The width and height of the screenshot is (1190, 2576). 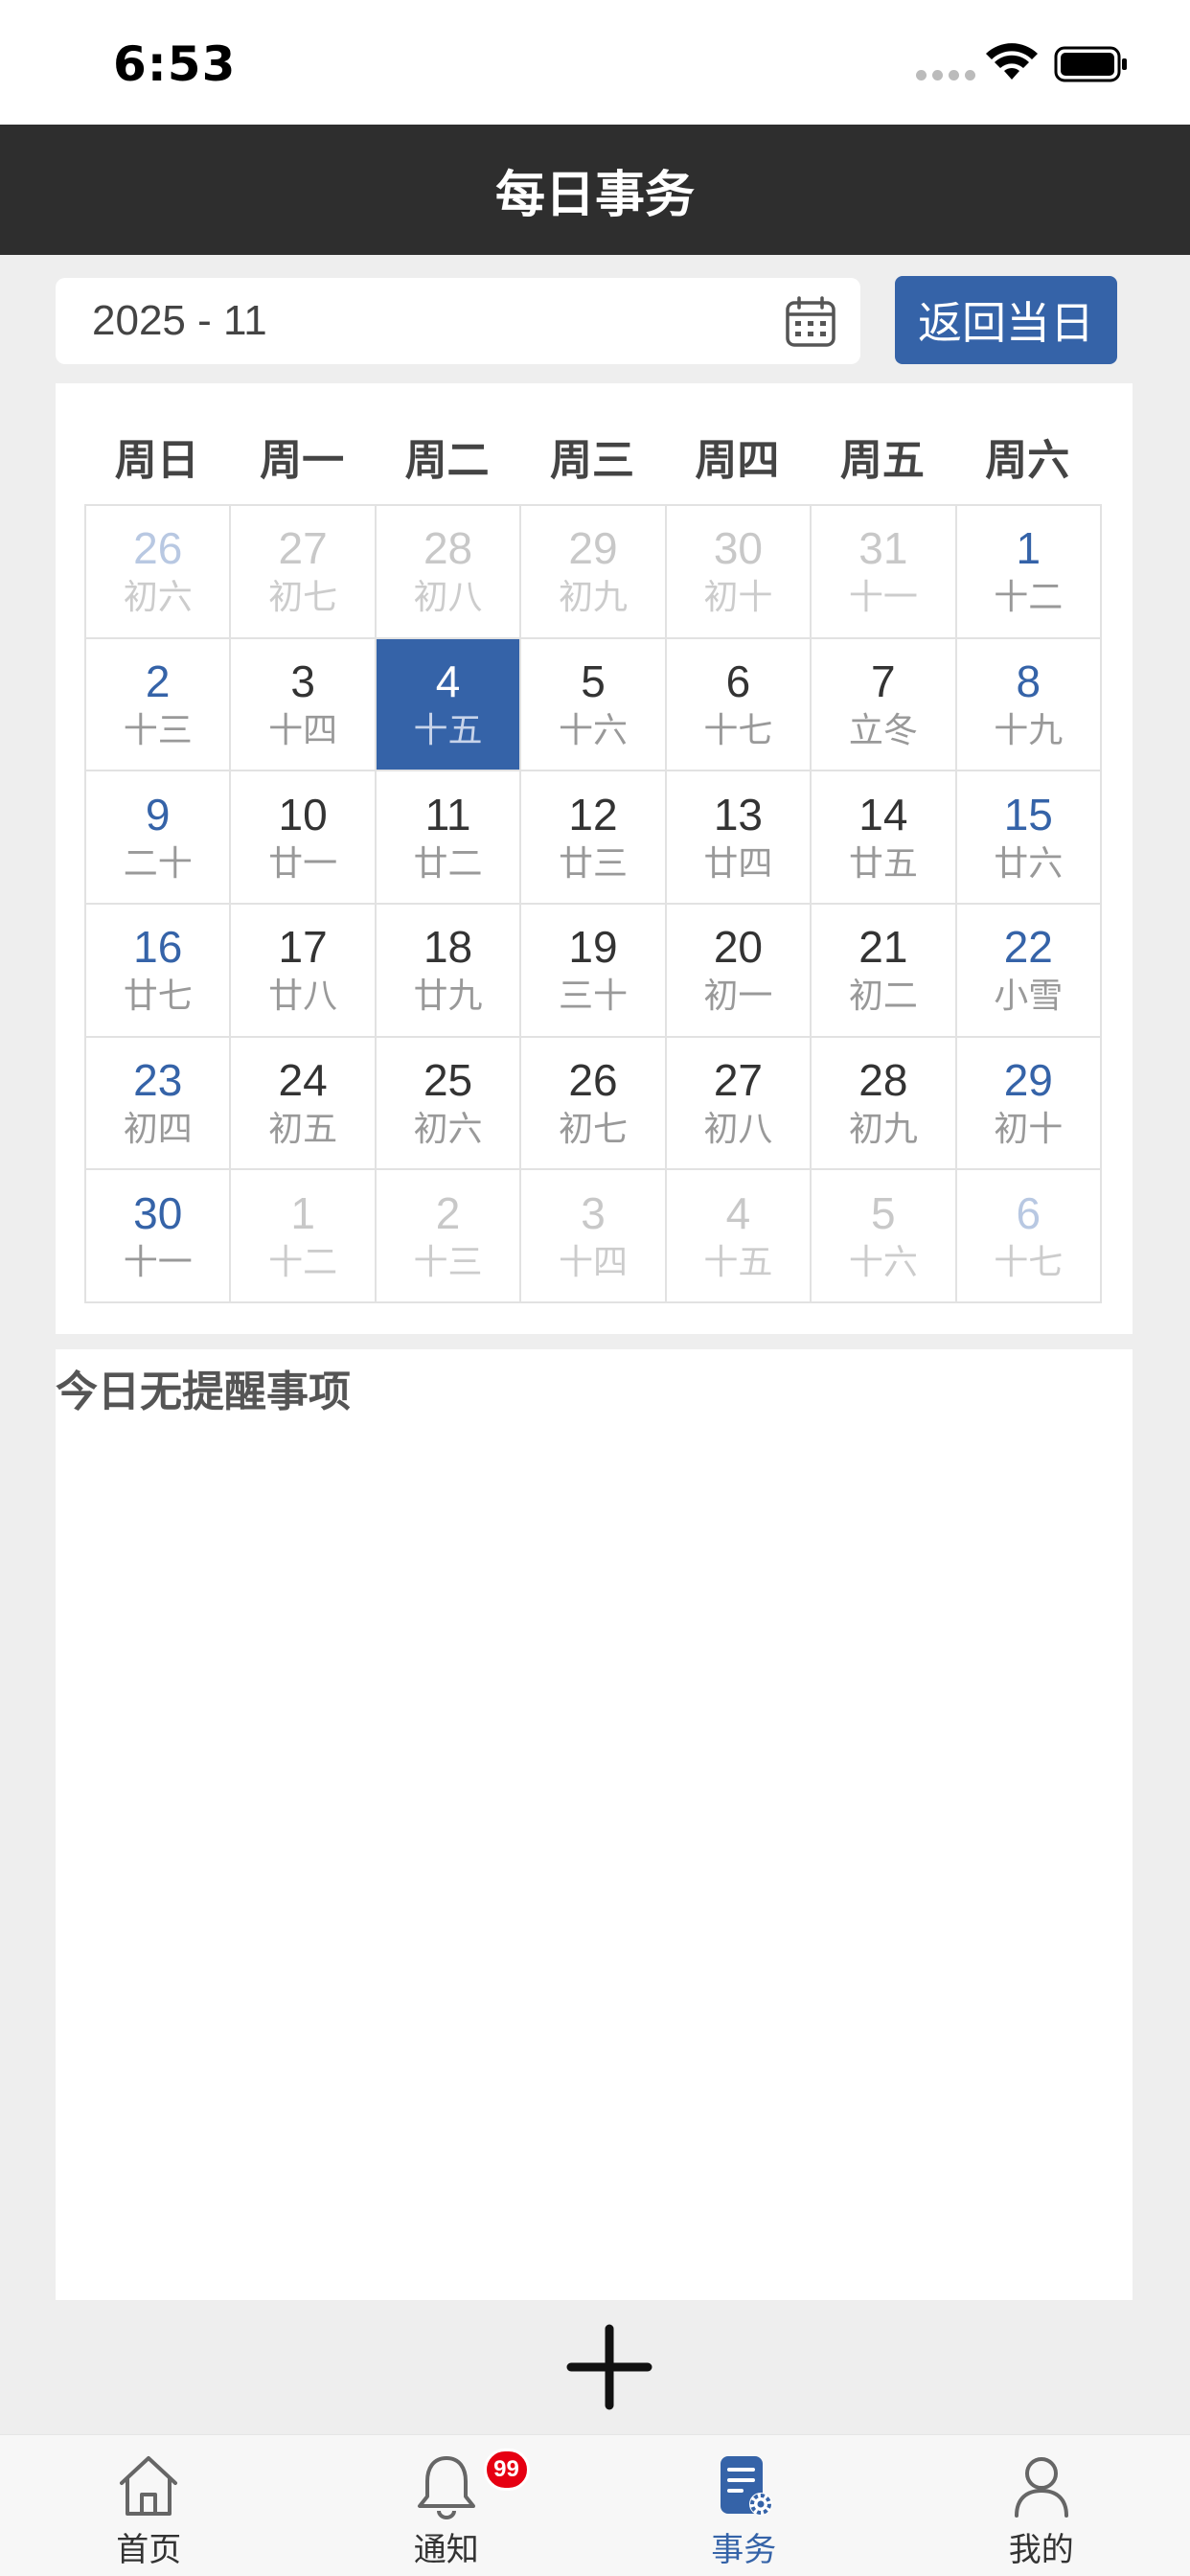 What do you see at coordinates (1028, 1079) in the screenshot?
I see `day-number: 29` at bounding box center [1028, 1079].